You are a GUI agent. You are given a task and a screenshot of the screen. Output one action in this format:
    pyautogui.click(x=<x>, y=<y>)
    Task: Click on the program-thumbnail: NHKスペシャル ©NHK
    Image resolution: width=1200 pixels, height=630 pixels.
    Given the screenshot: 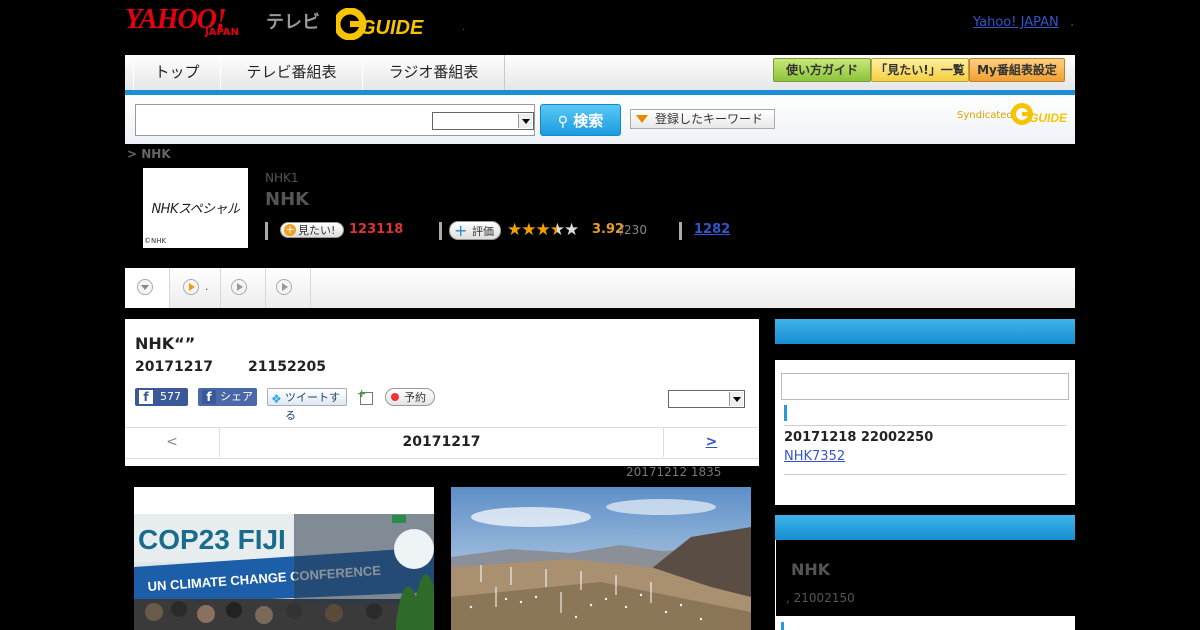 What is the action you would take?
    pyautogui.click(x=195, y=208)
    